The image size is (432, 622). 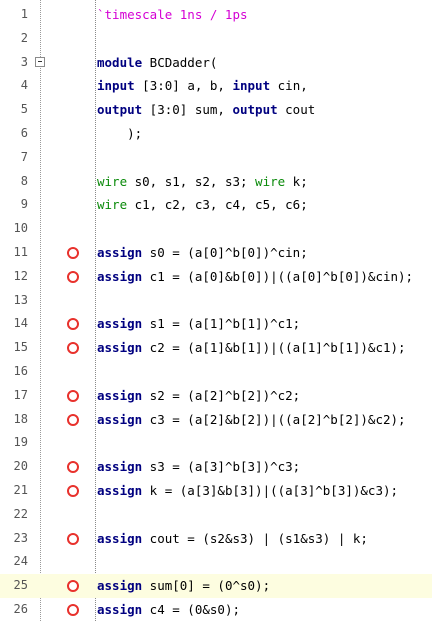 What do you see at coordinates (216, 301) in the screenshot?
I see `code-line: 13` at bounding box center [216, 301].